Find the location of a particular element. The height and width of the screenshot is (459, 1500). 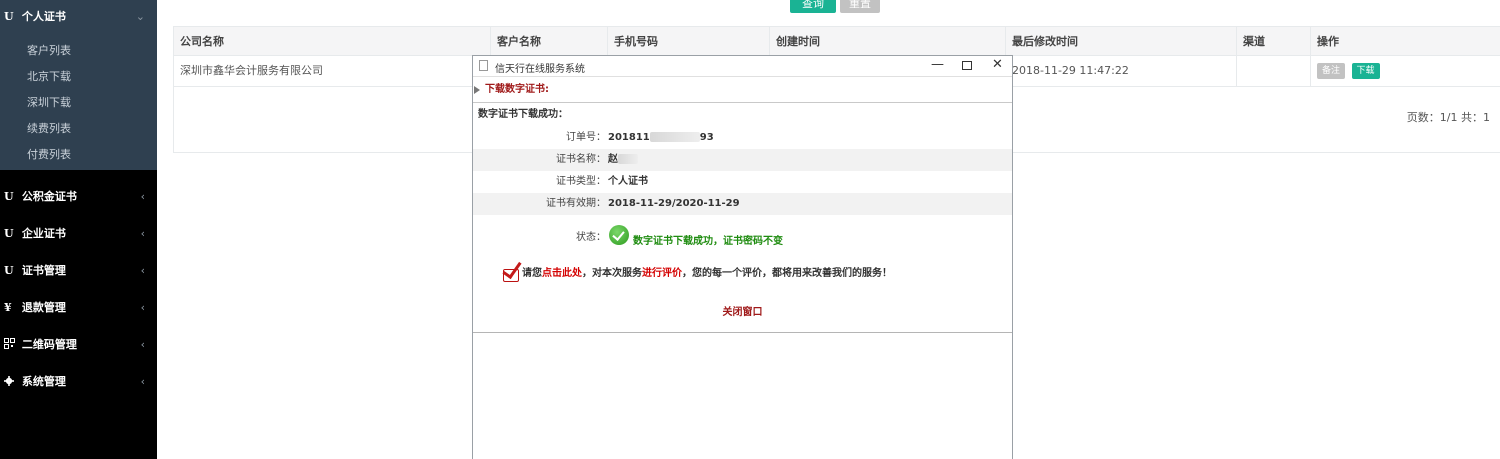

column-header: 公司名称 is located at coordinates (332, 41).